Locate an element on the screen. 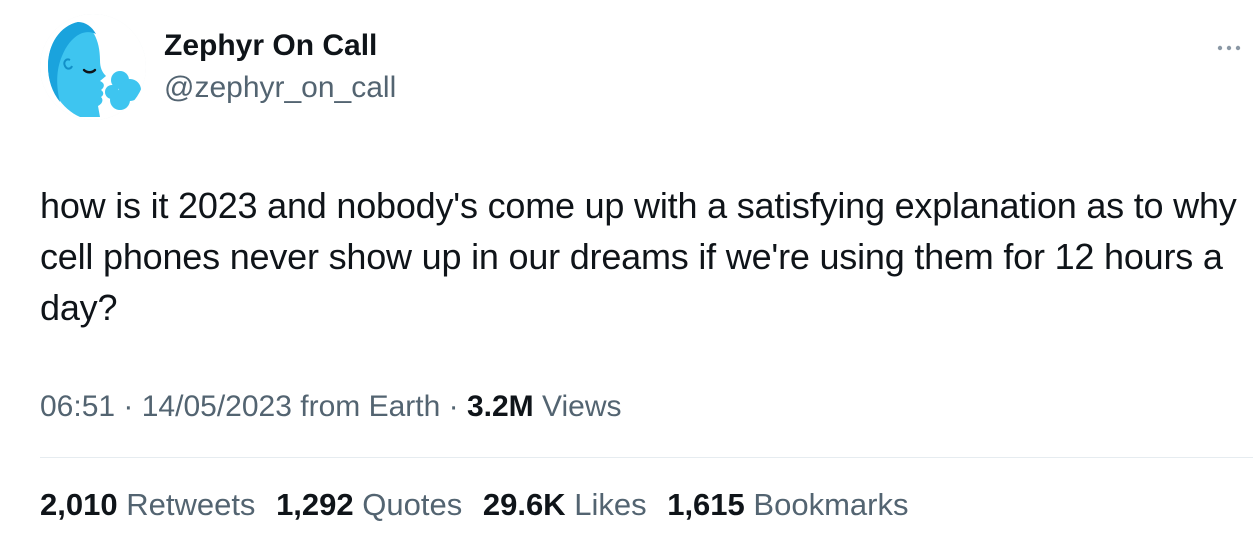 This screenshot has height=546, width=1253. stat-label: Quotes is located at coordinates (412, 504).